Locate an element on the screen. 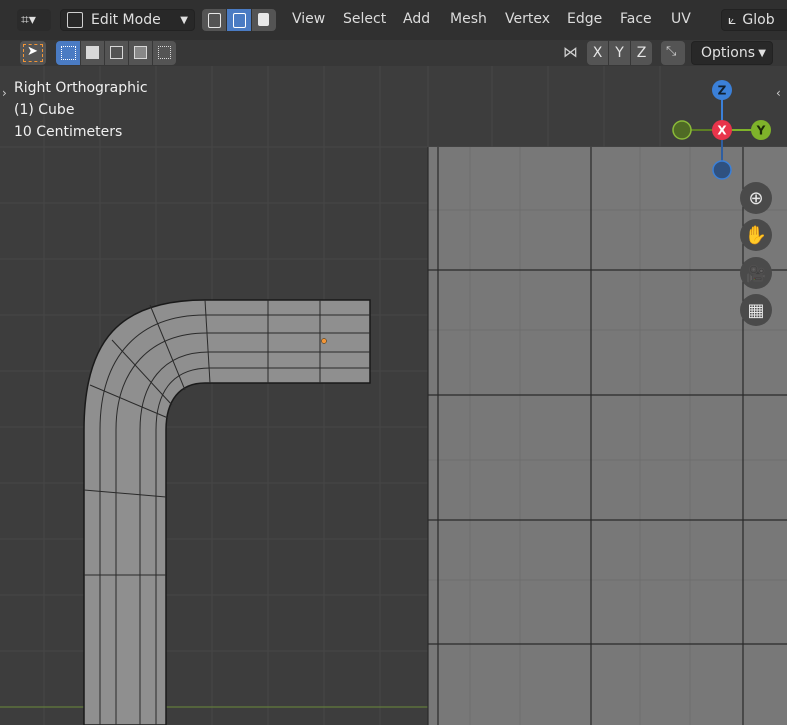 This screenshot has width=787, height=725. hand-icon: ✋ is located at coordinates (756, 235).